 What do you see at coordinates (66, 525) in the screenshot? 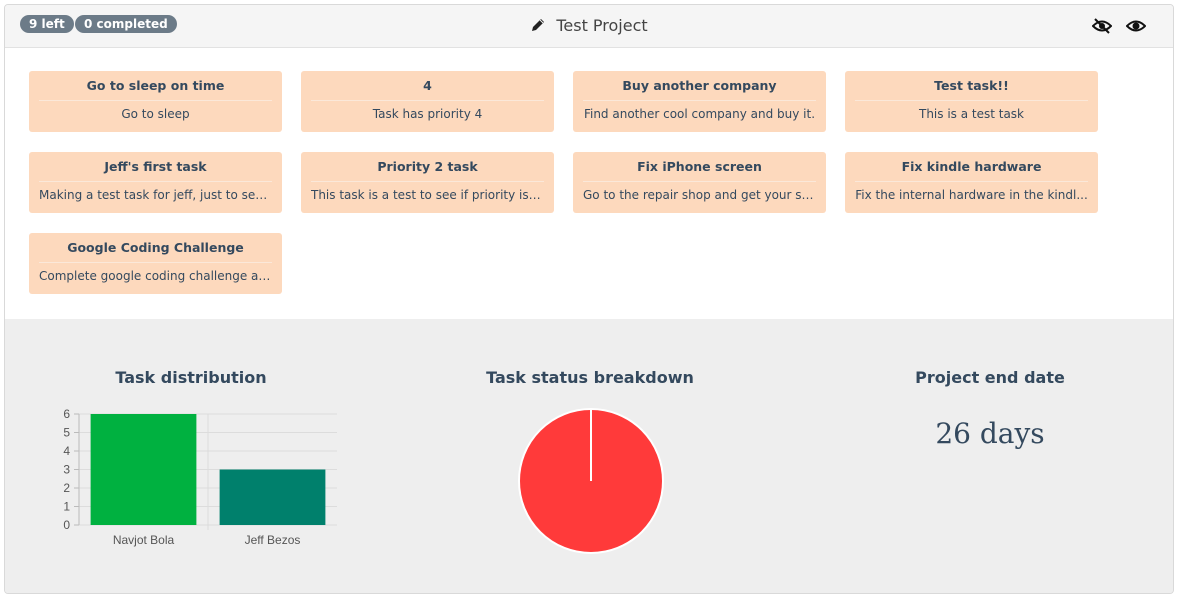
I see `y-tick-label: 0` at bounding box center [66, 525].